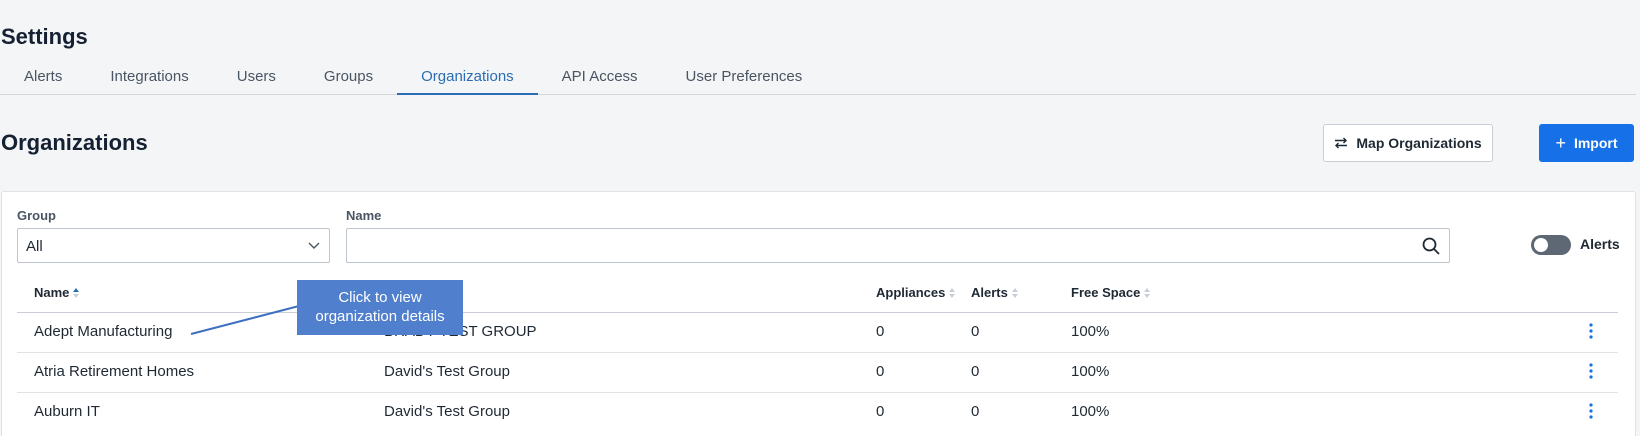 This screenshot has width=1640, height=436. I want to click on import-button: + Import, so click(1586, 143).